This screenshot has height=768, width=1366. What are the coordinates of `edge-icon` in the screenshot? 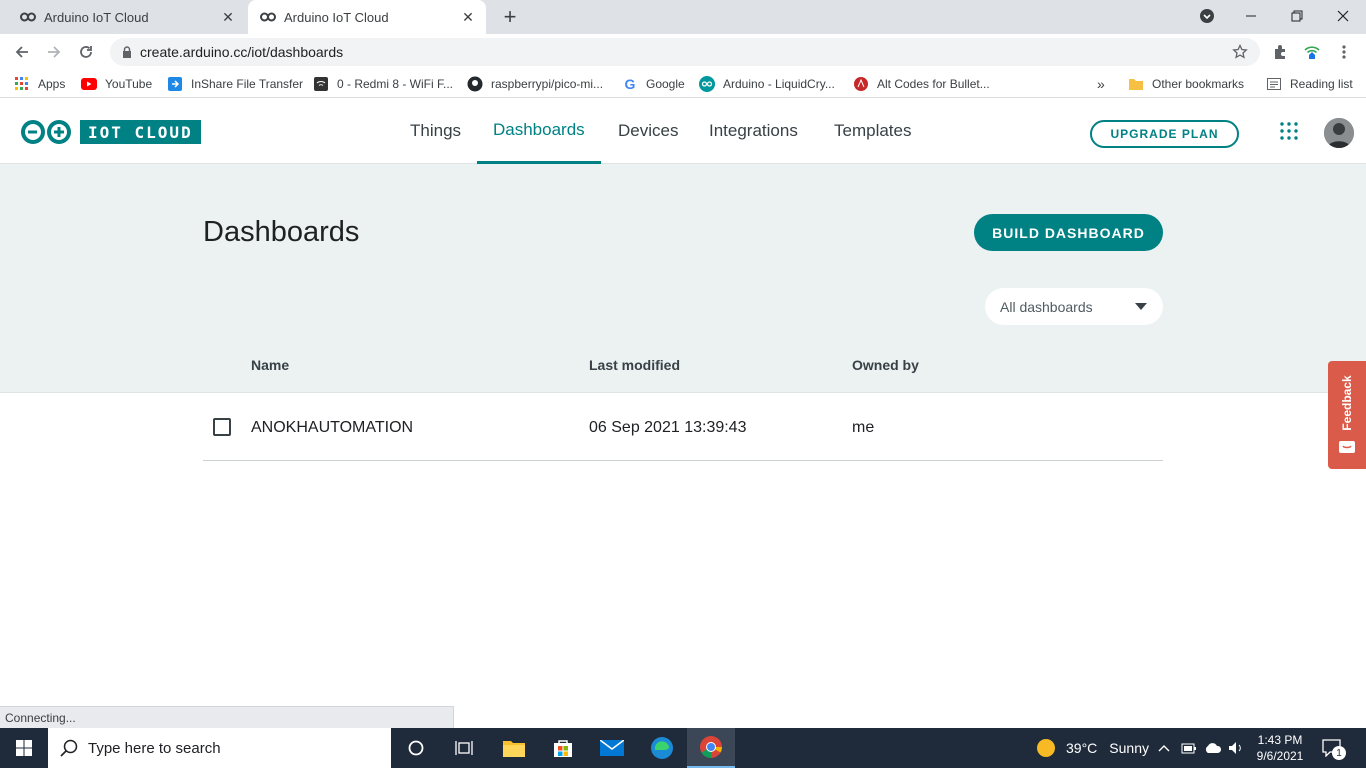 It's located at (662, 748).